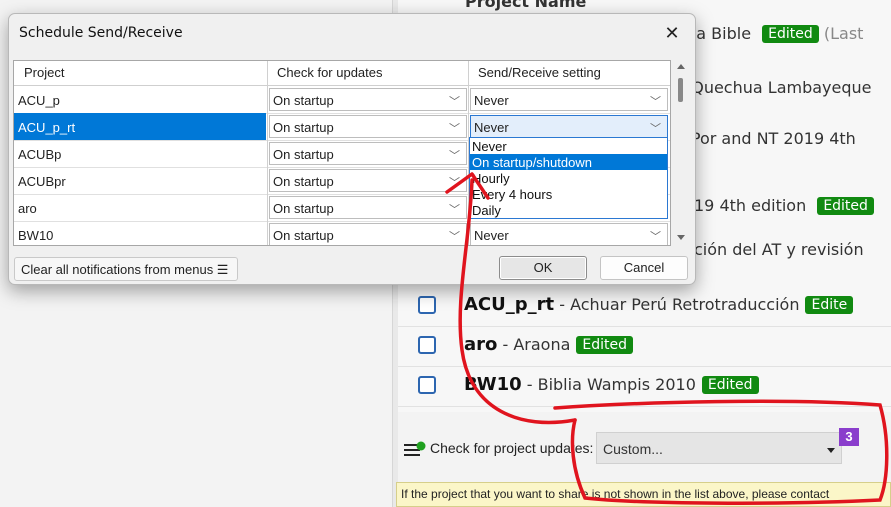 This screenshot has height=507, width=891. Describe the element at coordinates (829, 305) in the screenshot. I see `edited-badge: Edite` at that location.